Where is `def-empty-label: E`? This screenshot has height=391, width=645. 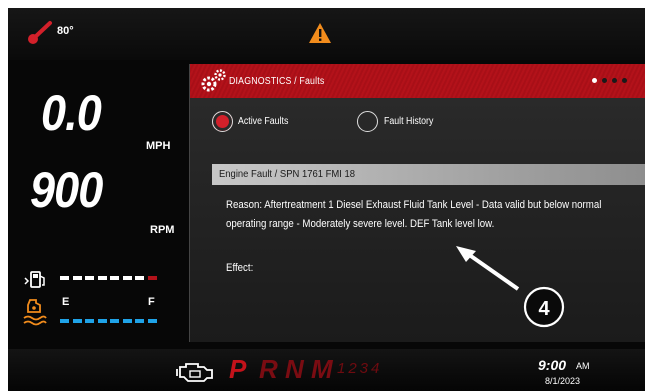 def-empty-label: E is located at coordinates (66, 302).